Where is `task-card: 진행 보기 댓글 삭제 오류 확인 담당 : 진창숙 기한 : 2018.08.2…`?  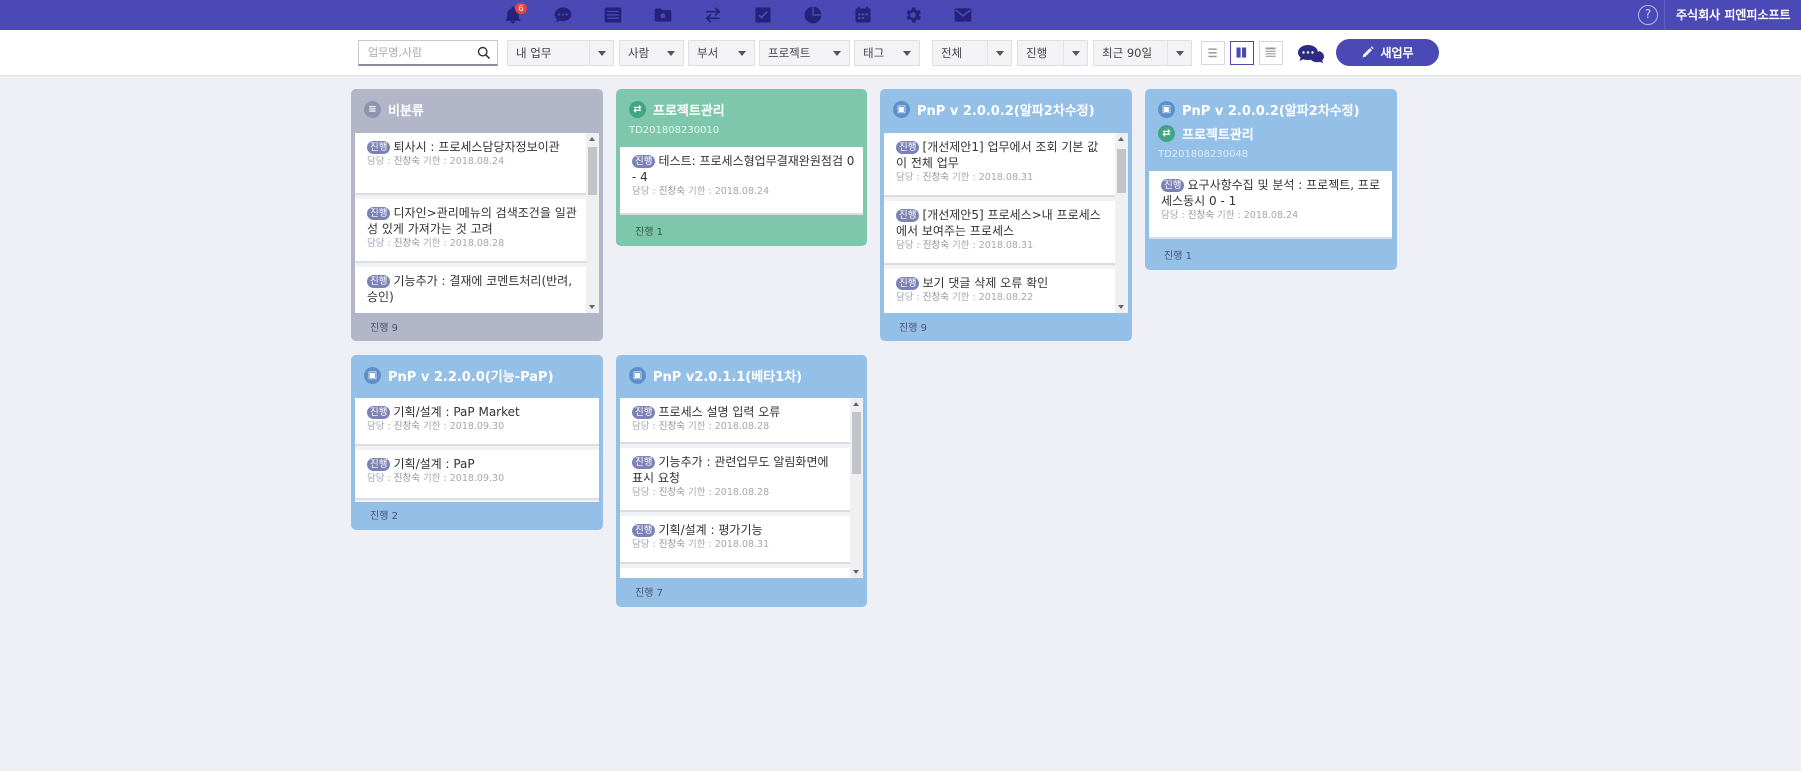
task-card: 진행 보기 댓글 삭제 오류 확인 담당 : 진창숙 기한 : 2018.08.2… is located at coordinates (999, 291).